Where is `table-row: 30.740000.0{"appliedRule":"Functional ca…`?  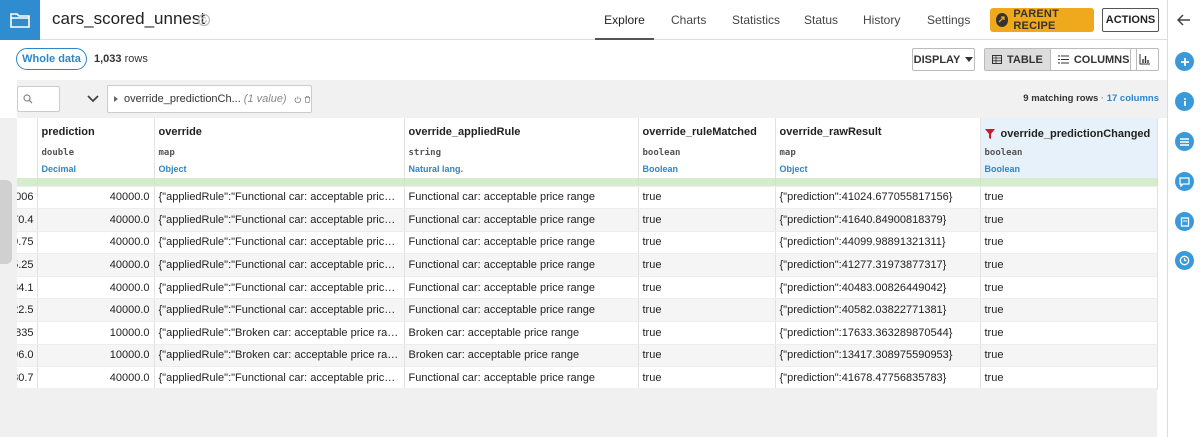
table-row: 30.740000.0{"appliedRule":"Functional ca… is located at coordinates (587, 378).